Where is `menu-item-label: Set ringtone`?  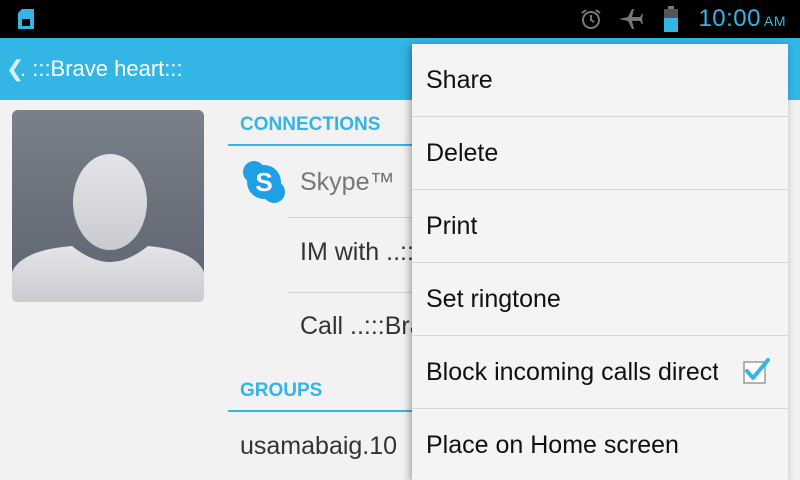 menu-item-label: Set ringtone is located at coordinates (493, 298).